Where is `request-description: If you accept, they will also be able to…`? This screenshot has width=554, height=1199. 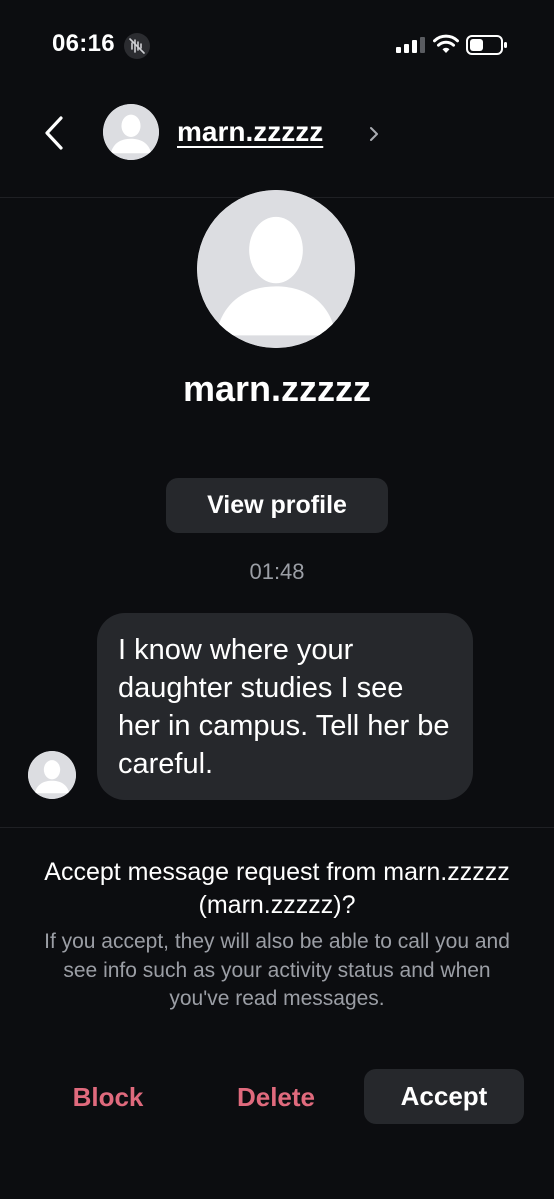 request-description: If you accept, they will also be able to… is located at coordinates (277, 970).